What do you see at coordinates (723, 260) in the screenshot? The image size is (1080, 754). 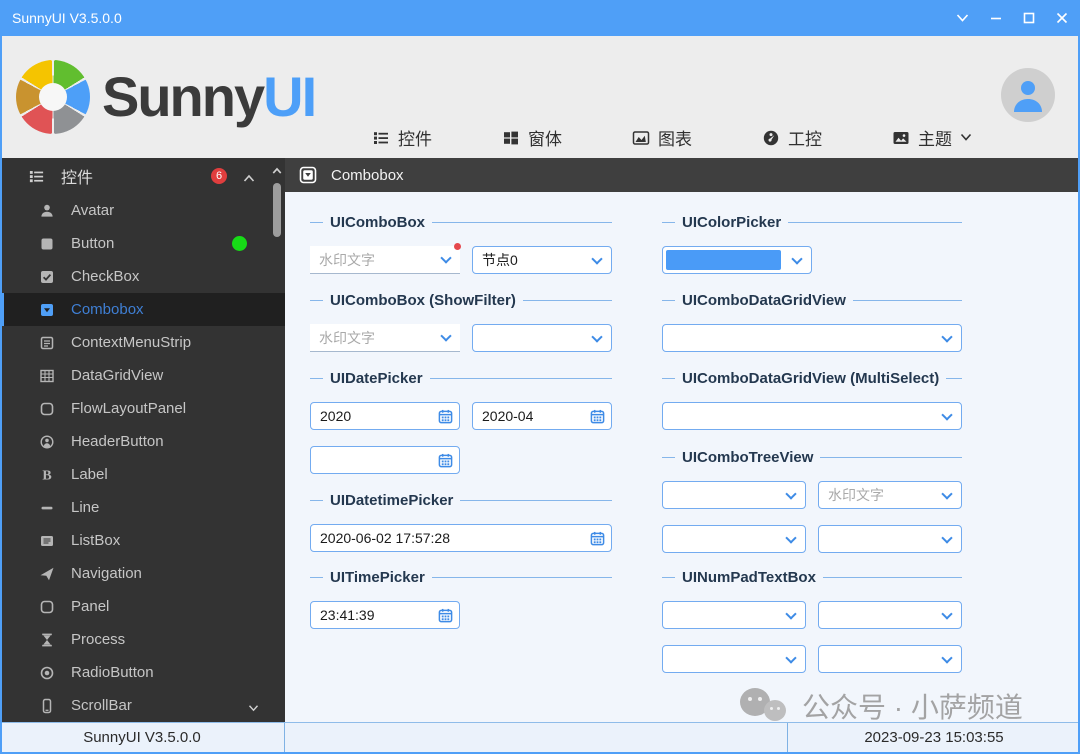 I see `color-swatch` at bounding box center [723, 260].